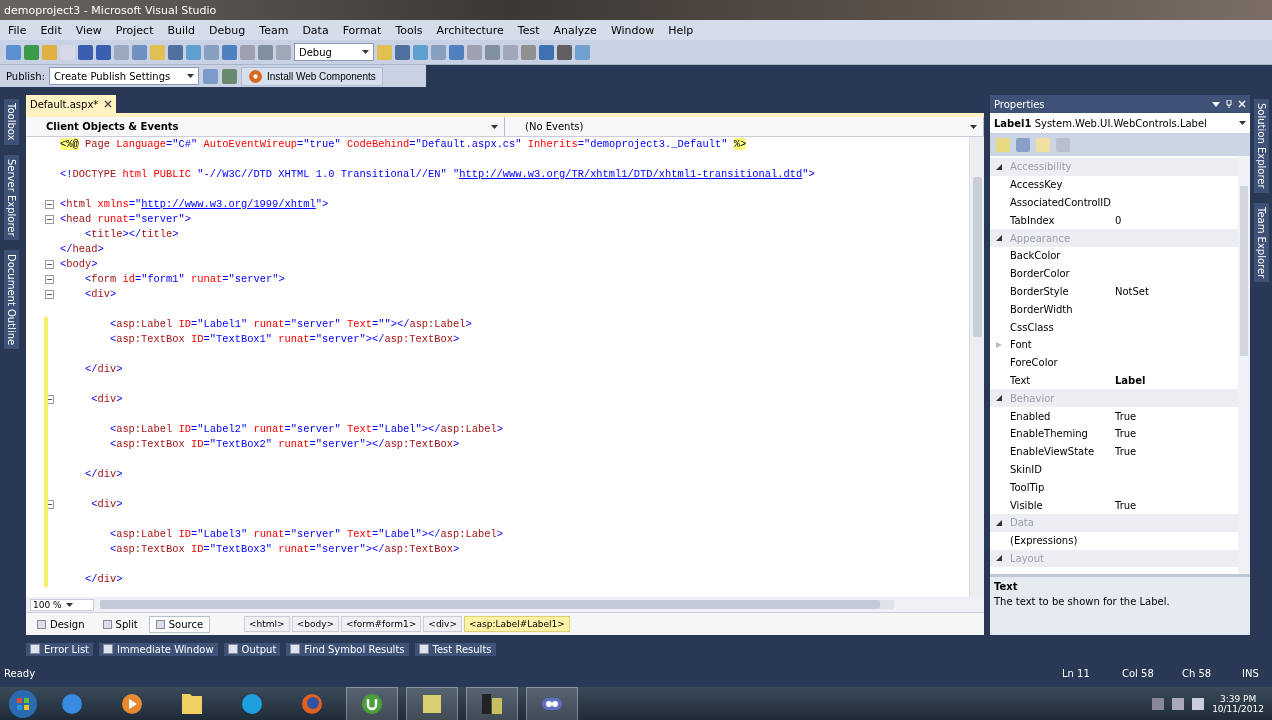  What do you see at coordinates (362, 30) in the screenshot?
I see `menu-item: Format` at bounding box center [362, 30].